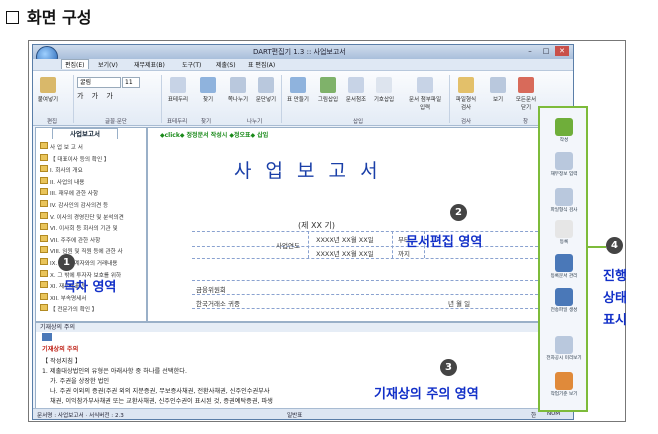  I want to click on heading-text: 화면 구성, so click(59, 17).